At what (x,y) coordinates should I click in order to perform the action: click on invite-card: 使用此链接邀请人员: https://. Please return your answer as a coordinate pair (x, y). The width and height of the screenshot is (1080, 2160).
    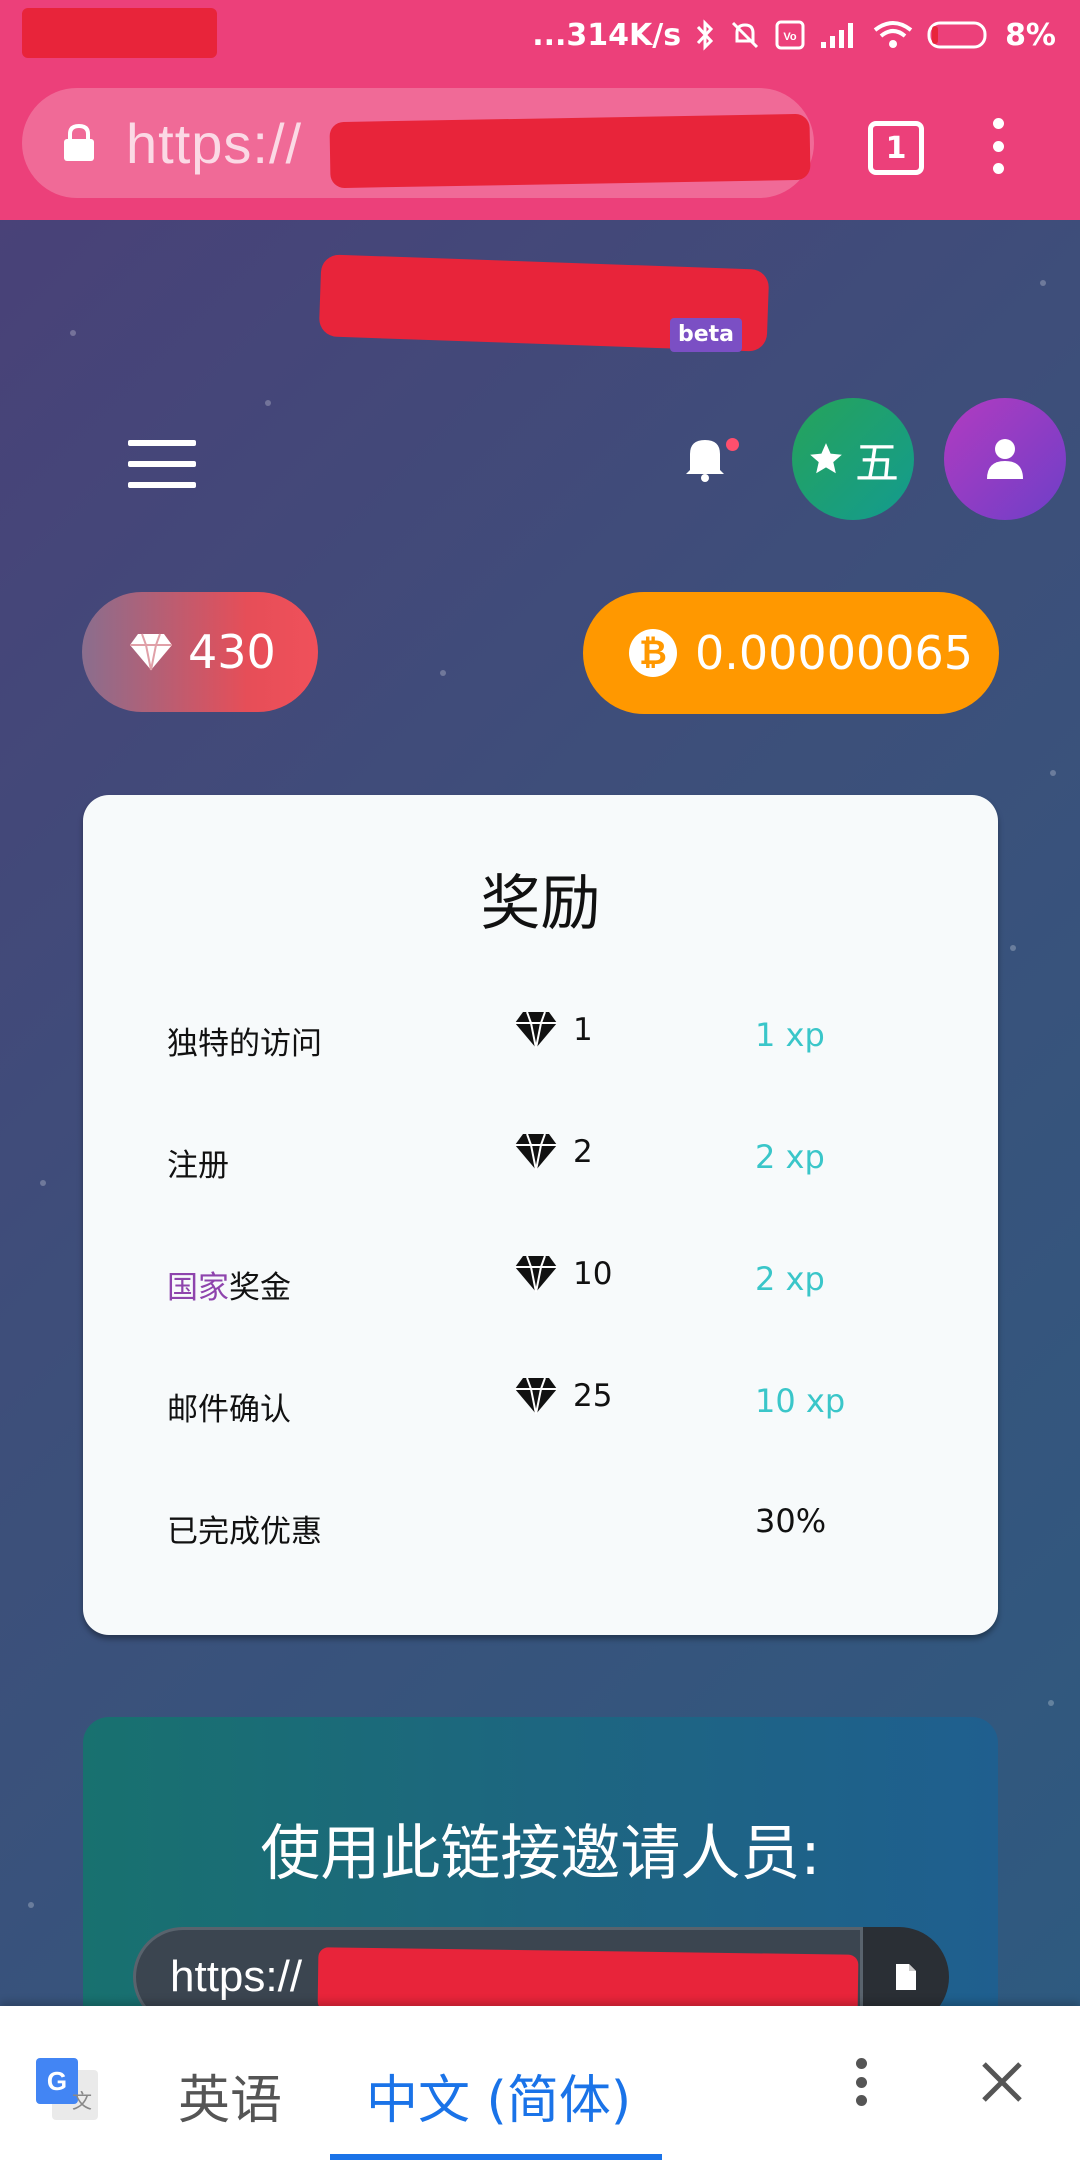
    Looking at the image, I should click on (540, 1872).